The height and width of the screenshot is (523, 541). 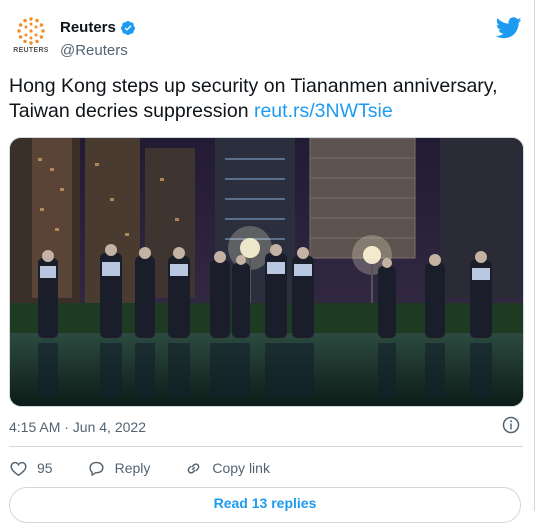 What do you see at coordinates (31, 468) in the screenshot?
I see `like-button: 95` at bounding box center [31, 468].